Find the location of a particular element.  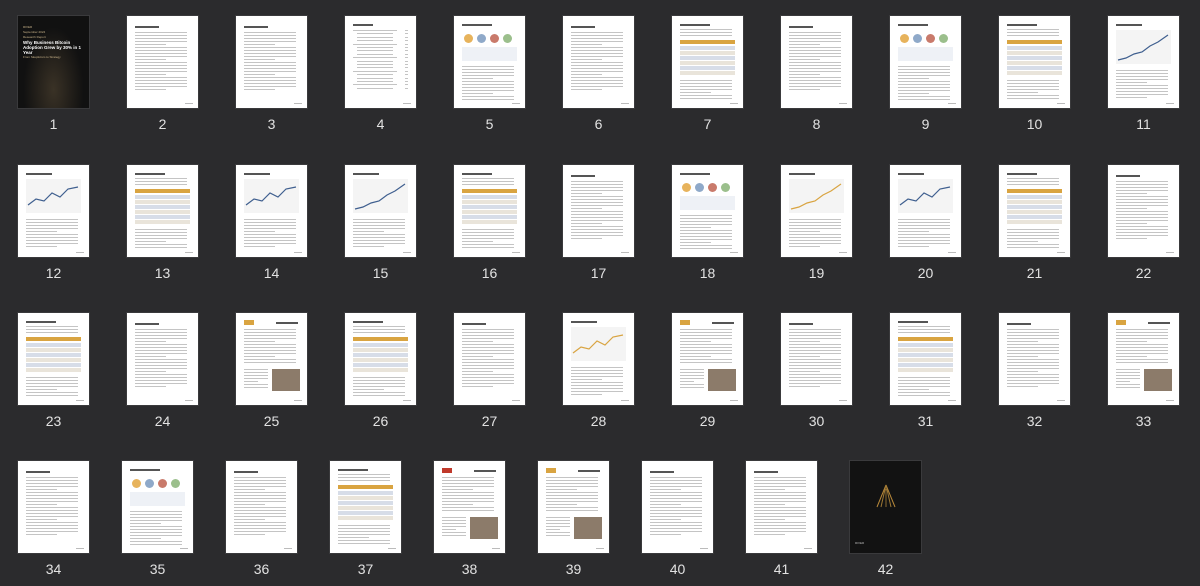

page-24-thumbnail: 24 is located at coordinates (163, 371).